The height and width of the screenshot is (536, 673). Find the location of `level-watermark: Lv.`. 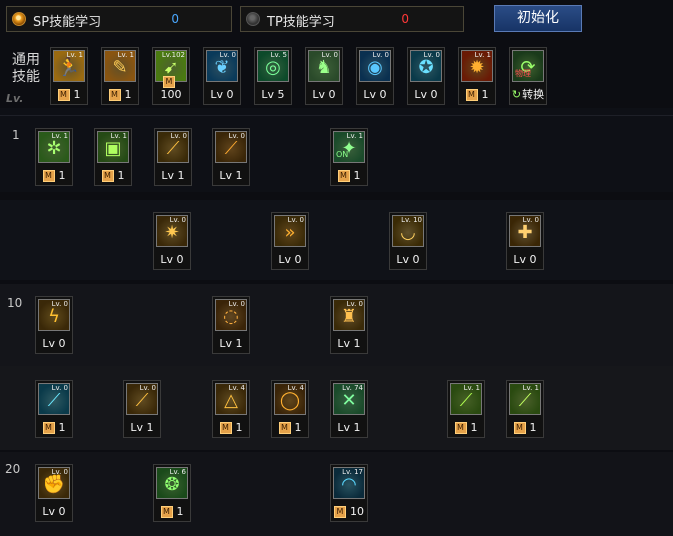

level-watermark: Lv. is located at coordinates (15, 98).